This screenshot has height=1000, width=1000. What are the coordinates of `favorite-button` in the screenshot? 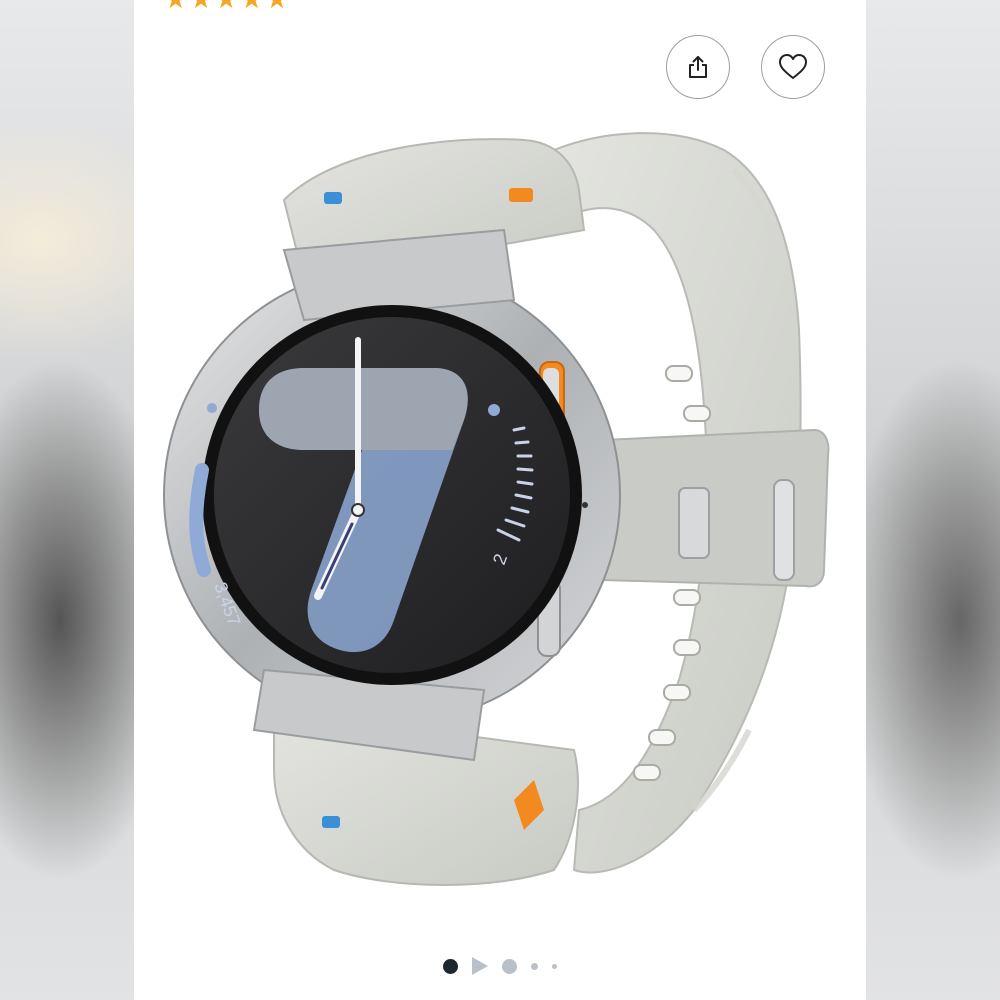 It's located at (793, 67).